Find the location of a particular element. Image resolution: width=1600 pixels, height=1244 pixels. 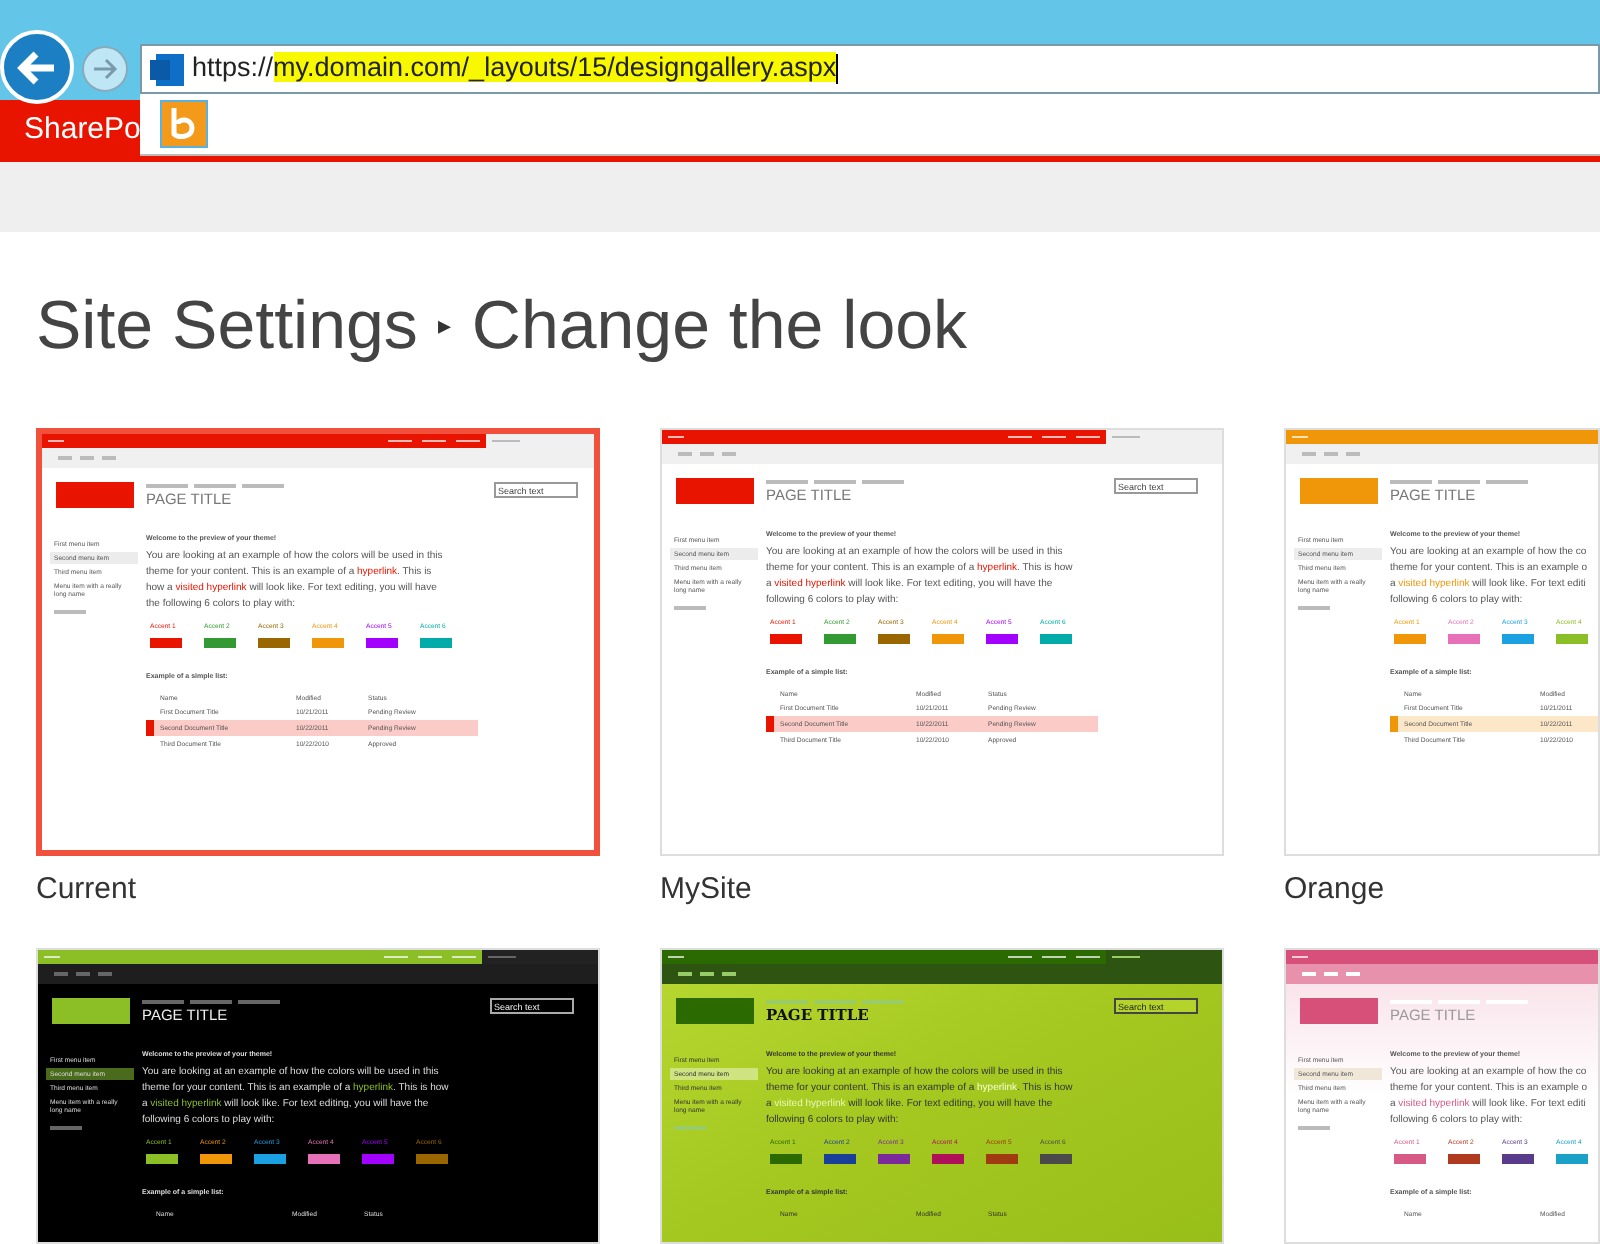

theme-thumbnail is located at coordinates (318, 642).